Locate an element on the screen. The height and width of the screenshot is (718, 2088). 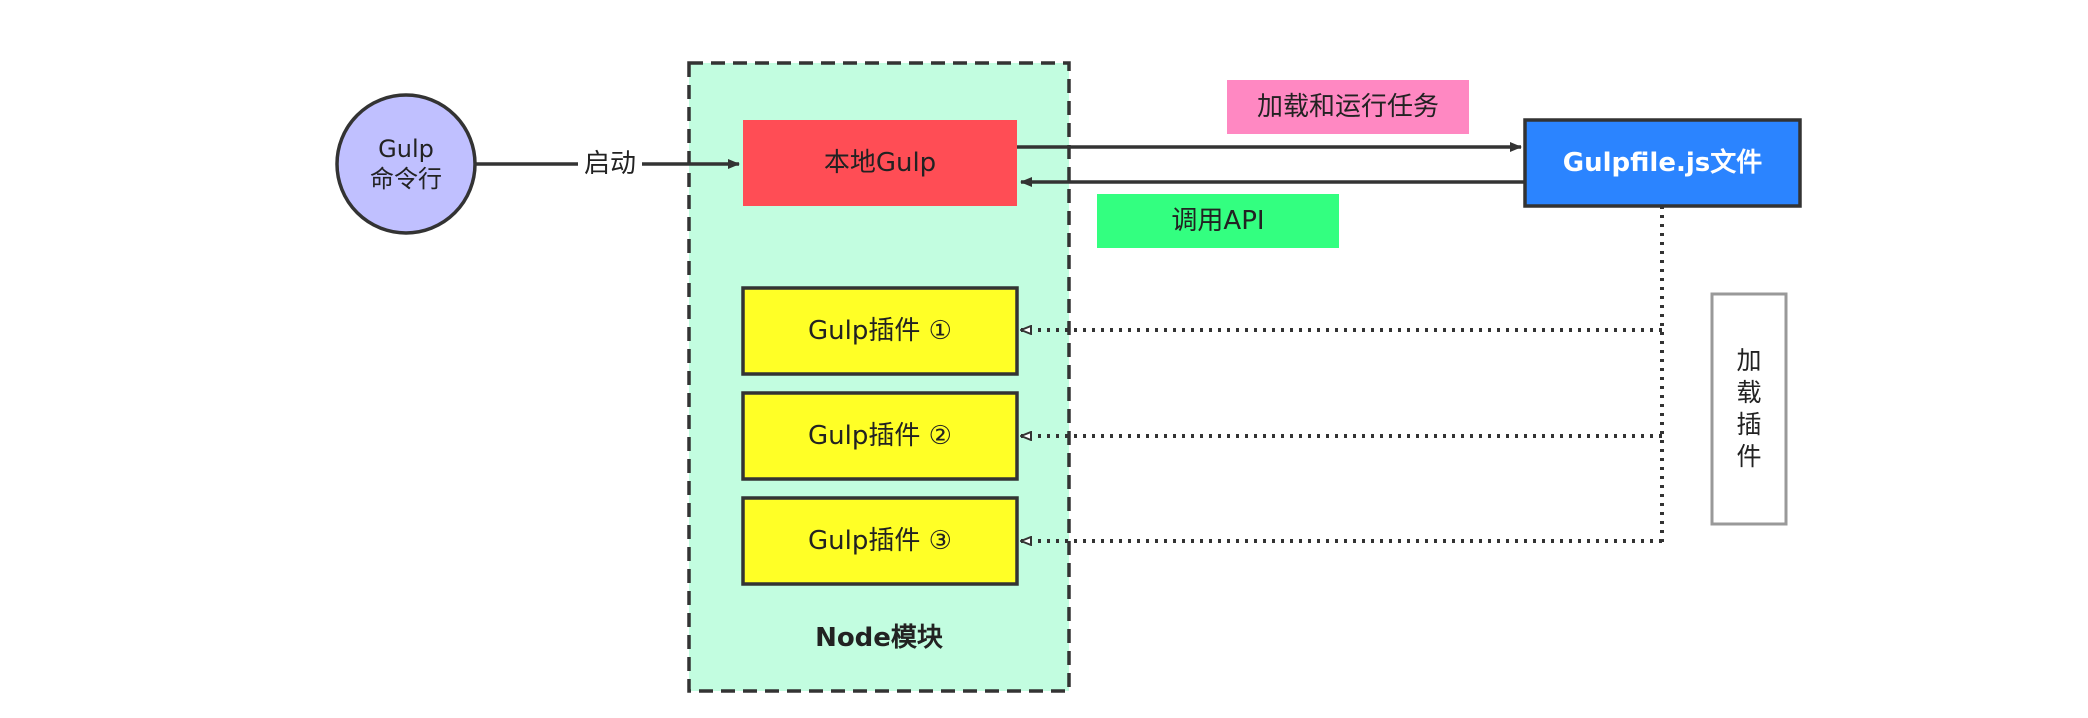
gulp-cli-label: Gulp 命令行 is located at coordinates (406, 164).